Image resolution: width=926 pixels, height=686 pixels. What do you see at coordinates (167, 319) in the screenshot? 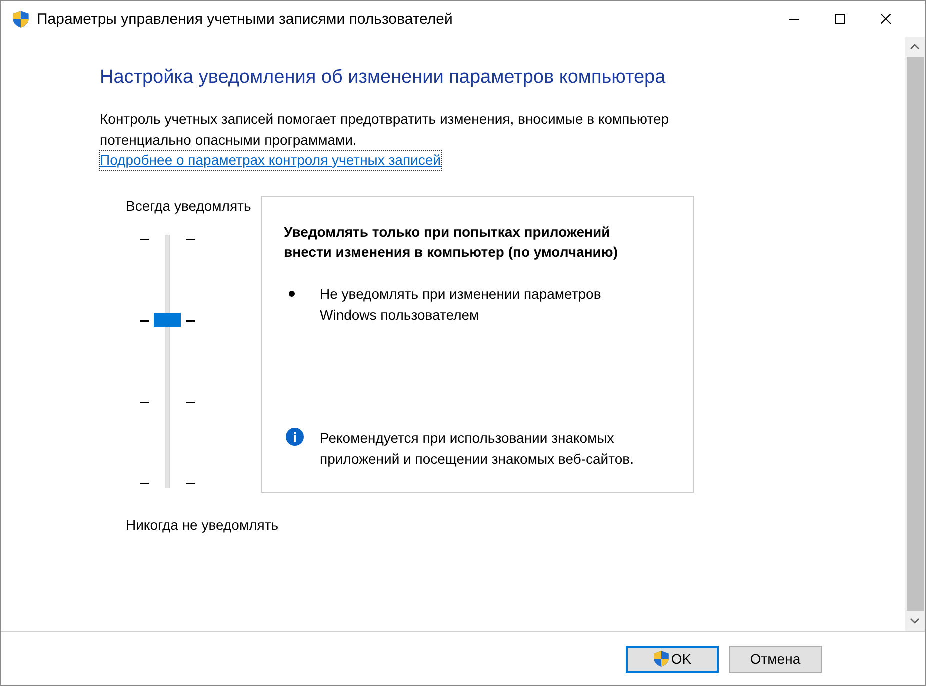
I see `slider-thumb` at bounding box center [167, 319].